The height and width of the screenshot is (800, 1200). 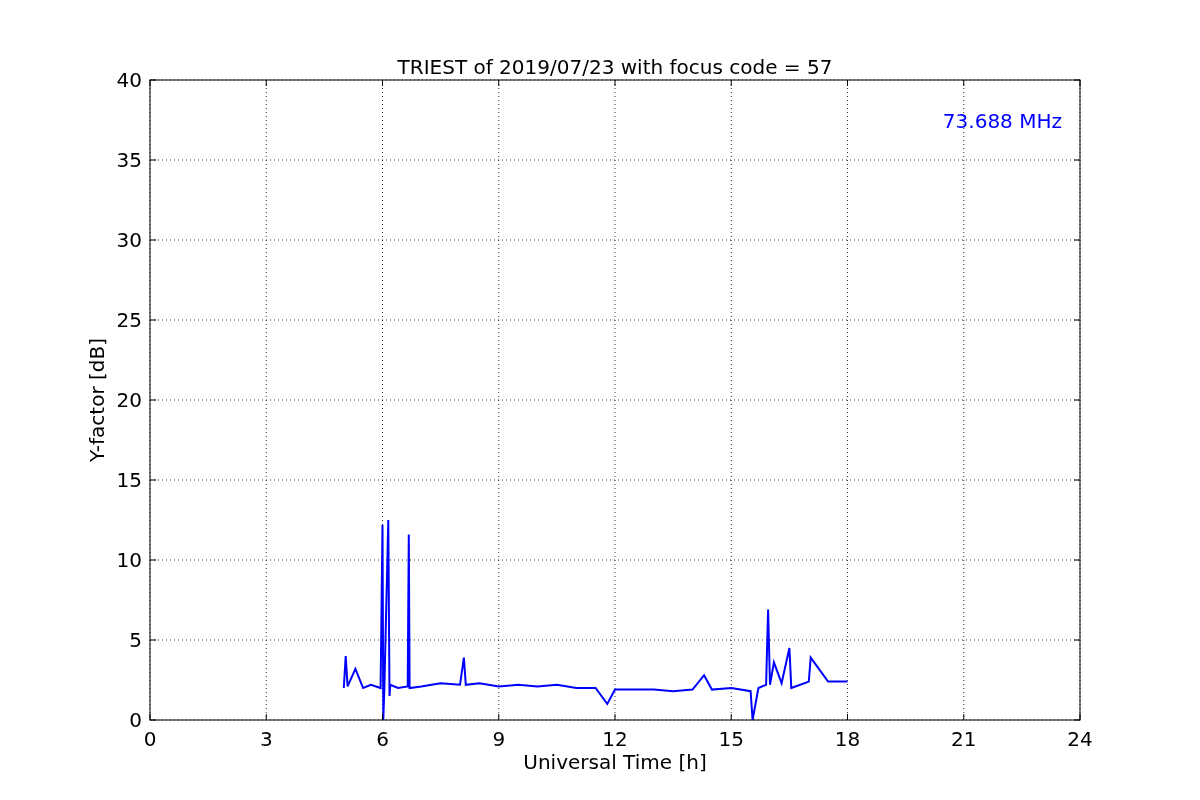 I want to click on y-axis-label: Y-factor [dB], so click(x=97, y=400).